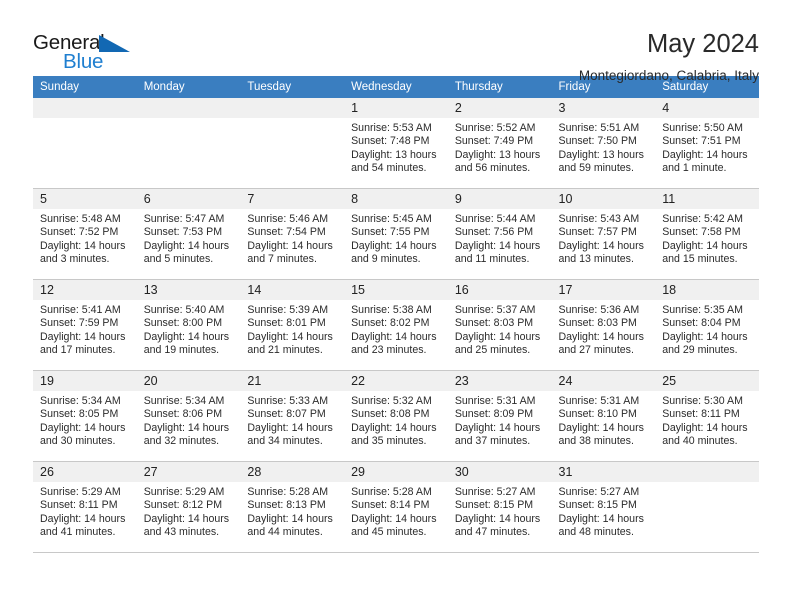  What do you see at coordinates (492, 441) in the screenshot?
I see `detail-daylight-line2: and 37 minutes.` at bounding box center [492, 441].